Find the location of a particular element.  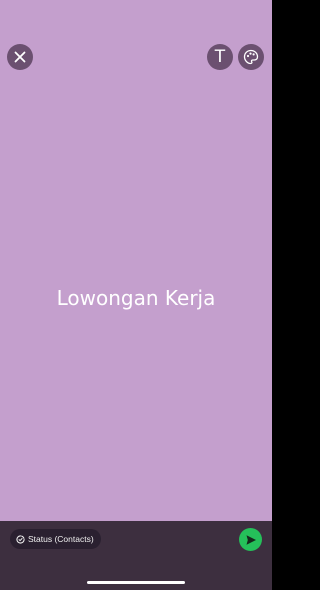

text-tool-button: T is located at coordinates (220, 57).